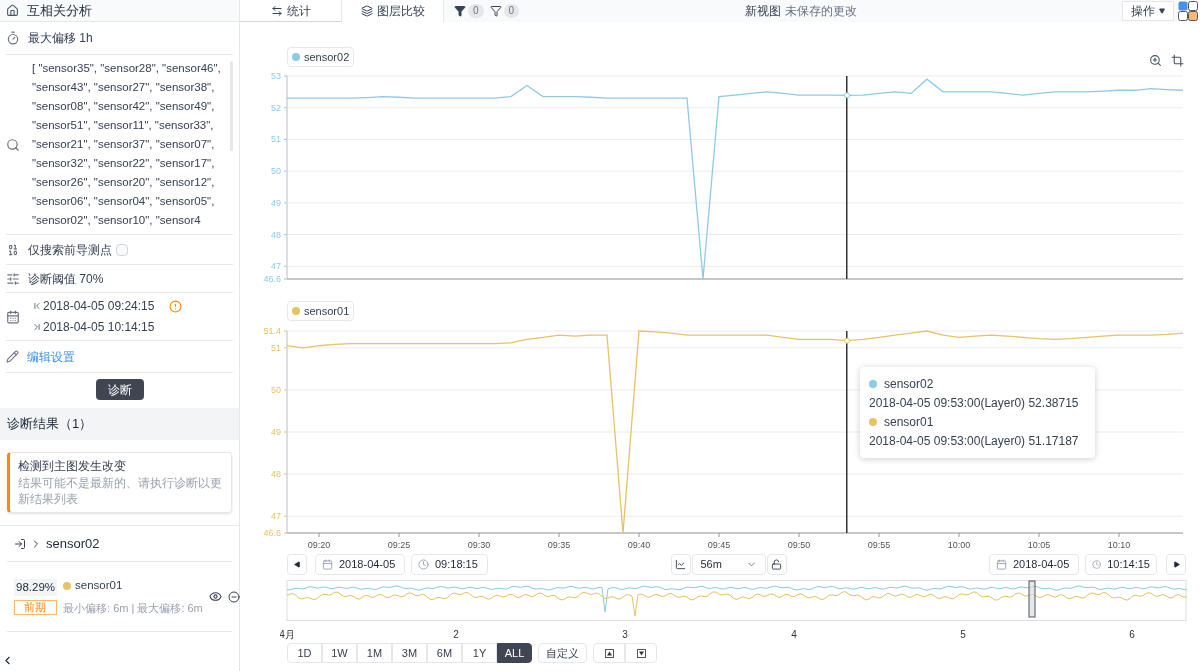  Describe the element at coordinates (820, 11) in the screenshot. I see `unsaved-status: 未保存的更改` at that location.